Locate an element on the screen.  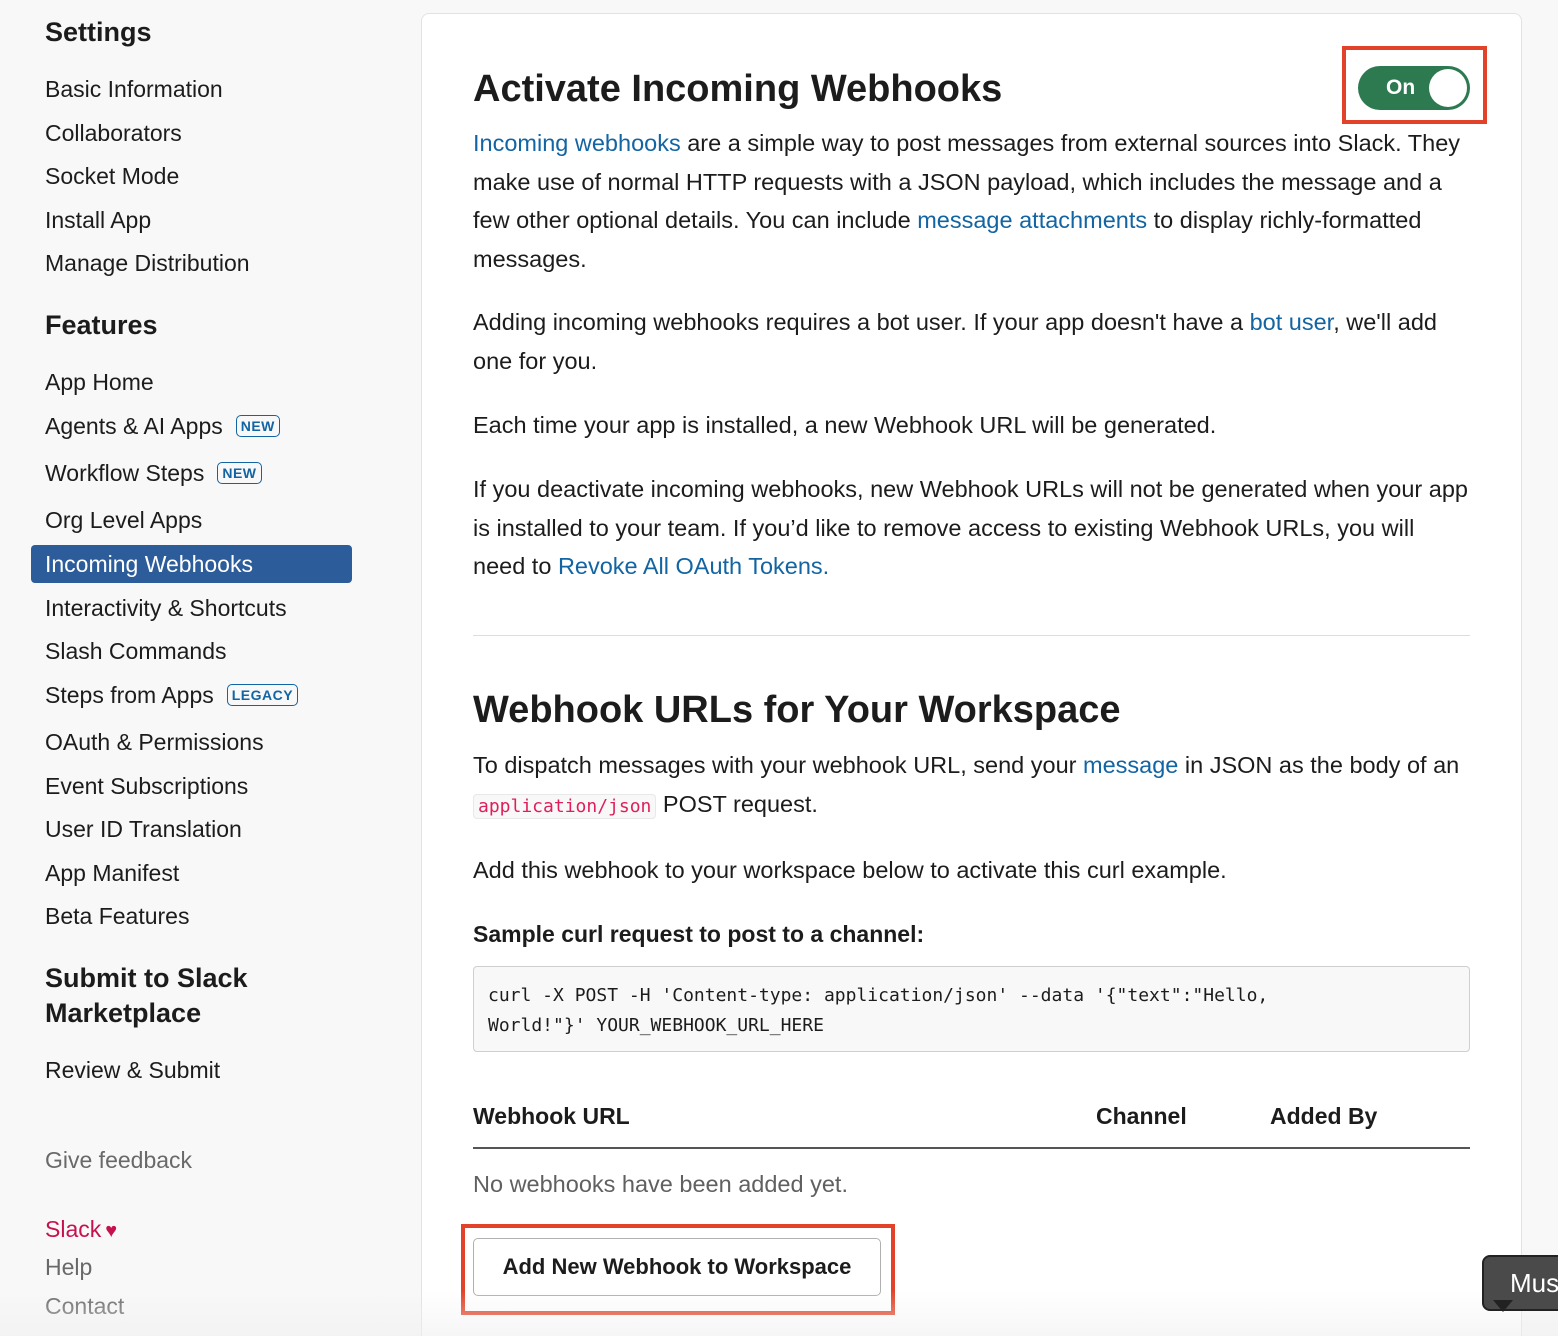
sidebar-item-label: Beta Features is located at coordinates (117, 916).